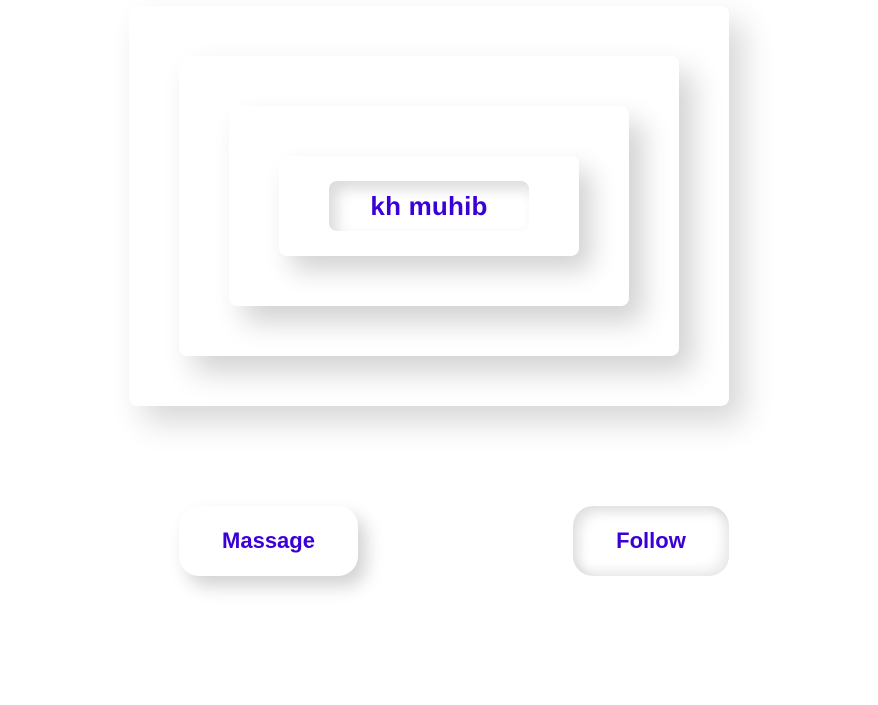  What do you see at coordinates (651, 541) in the screenshot?
I see `follow-button: Follow` at bounding box center [651, 541].